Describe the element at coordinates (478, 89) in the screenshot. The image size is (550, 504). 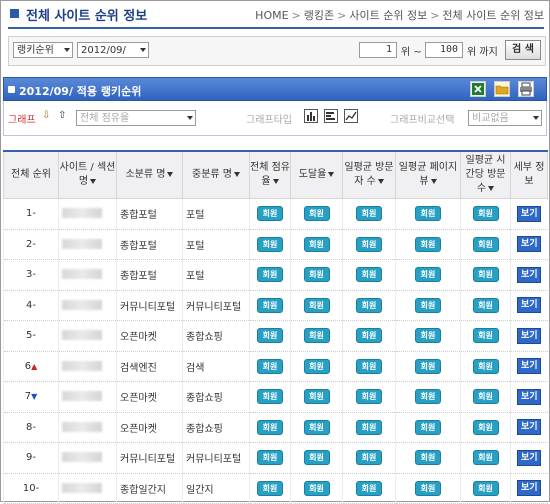
I see `excel-icon` at that location.